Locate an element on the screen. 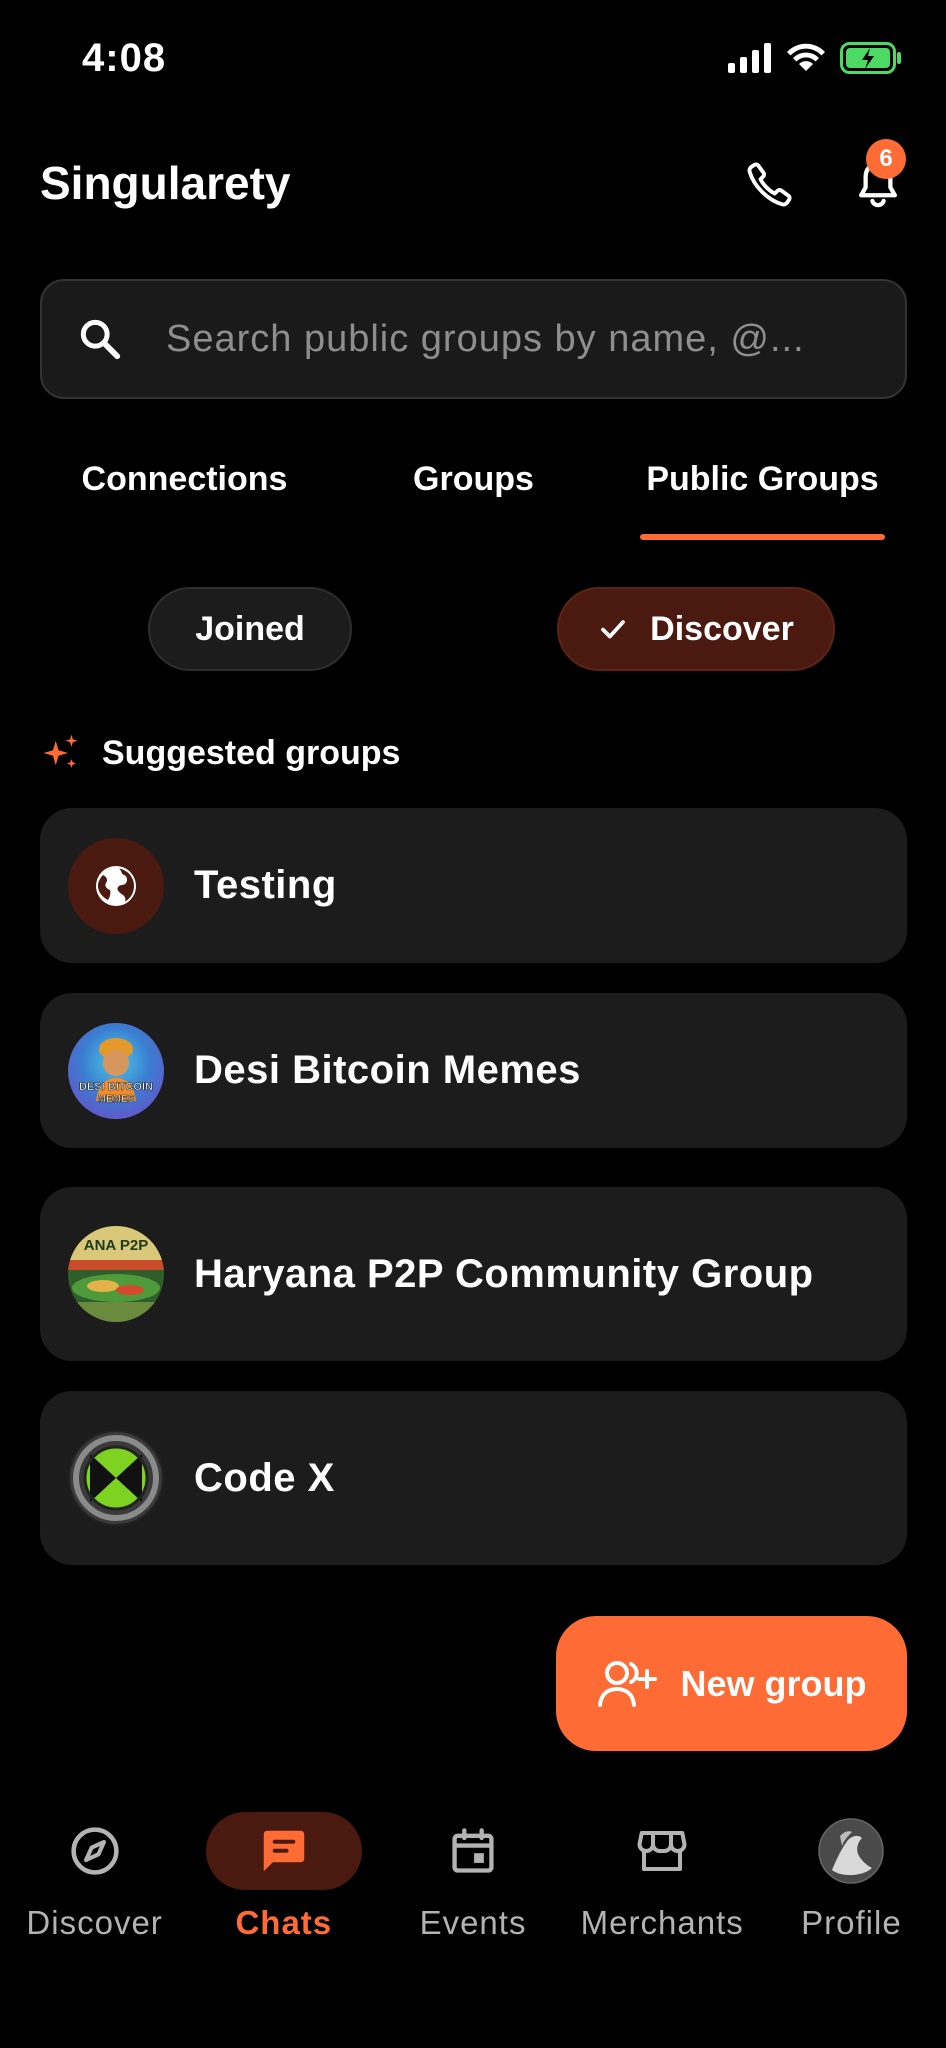 Image resolution: width=946 pixels, height=2048 pixels. svg-text: ANA P2P is located at coordinates (116, 1245).